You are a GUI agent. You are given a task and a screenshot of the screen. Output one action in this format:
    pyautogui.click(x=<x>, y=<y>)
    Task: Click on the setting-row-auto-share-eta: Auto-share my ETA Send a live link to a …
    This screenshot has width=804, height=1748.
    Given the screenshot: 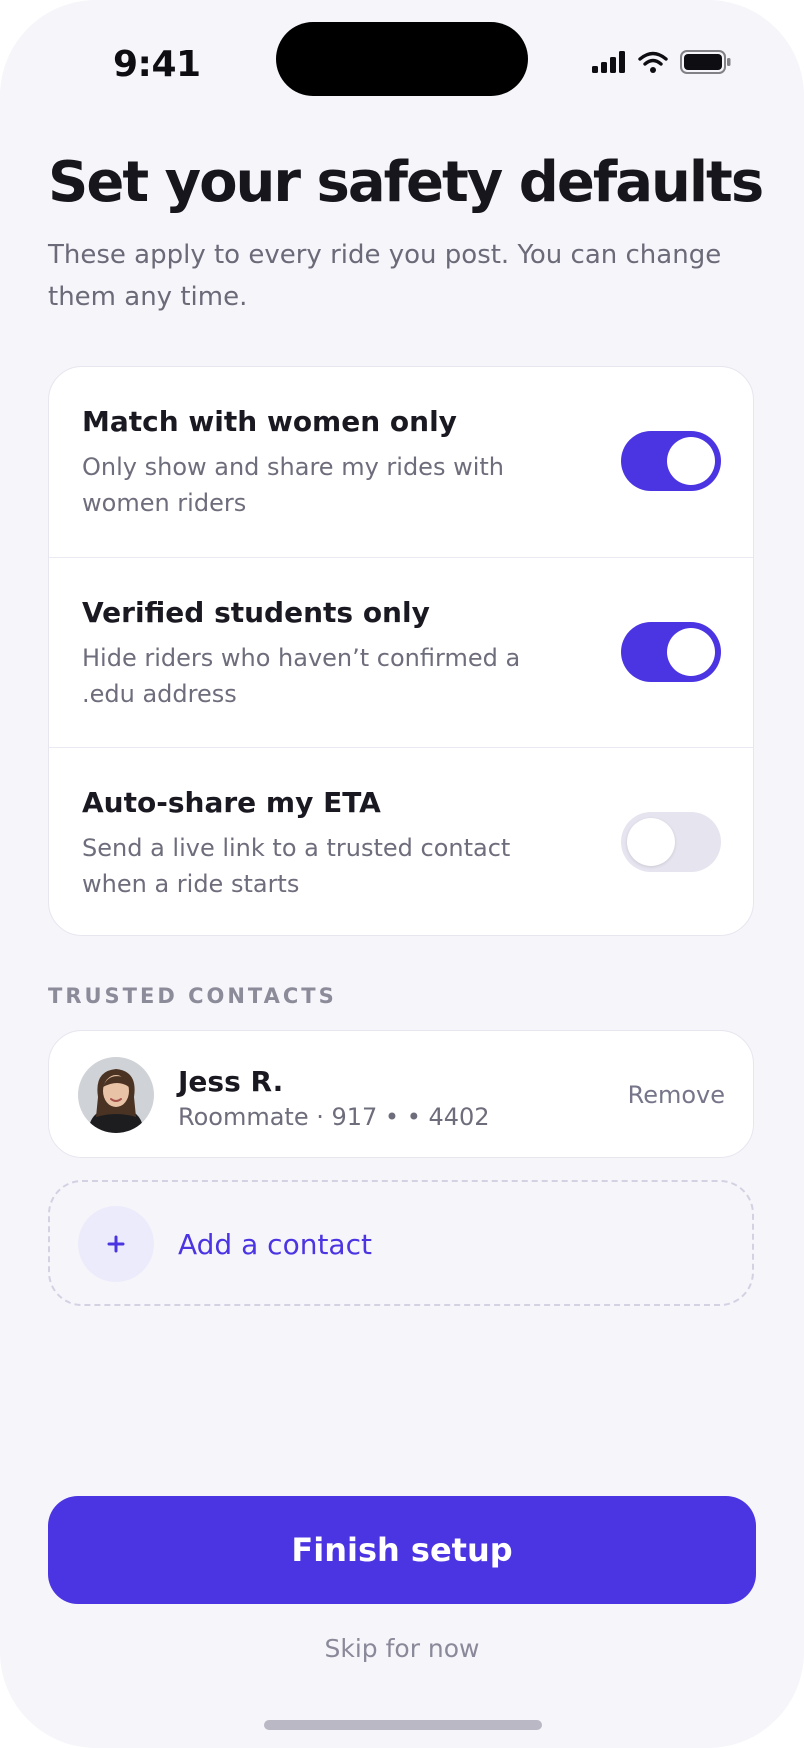 What is the action you would take?
    pyautogui.click(x=401, y=841)
    